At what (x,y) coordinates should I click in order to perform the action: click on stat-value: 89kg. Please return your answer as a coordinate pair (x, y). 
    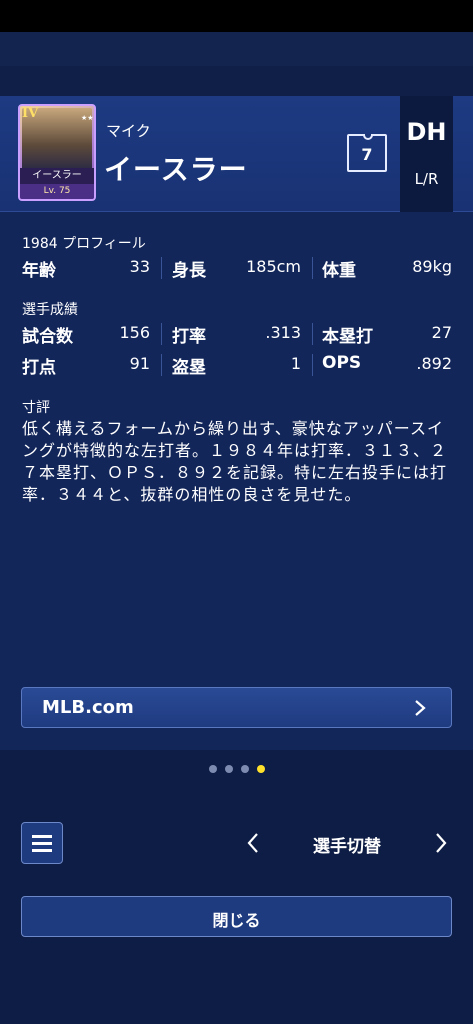
    Looking at the image, I should click on (432, 266).